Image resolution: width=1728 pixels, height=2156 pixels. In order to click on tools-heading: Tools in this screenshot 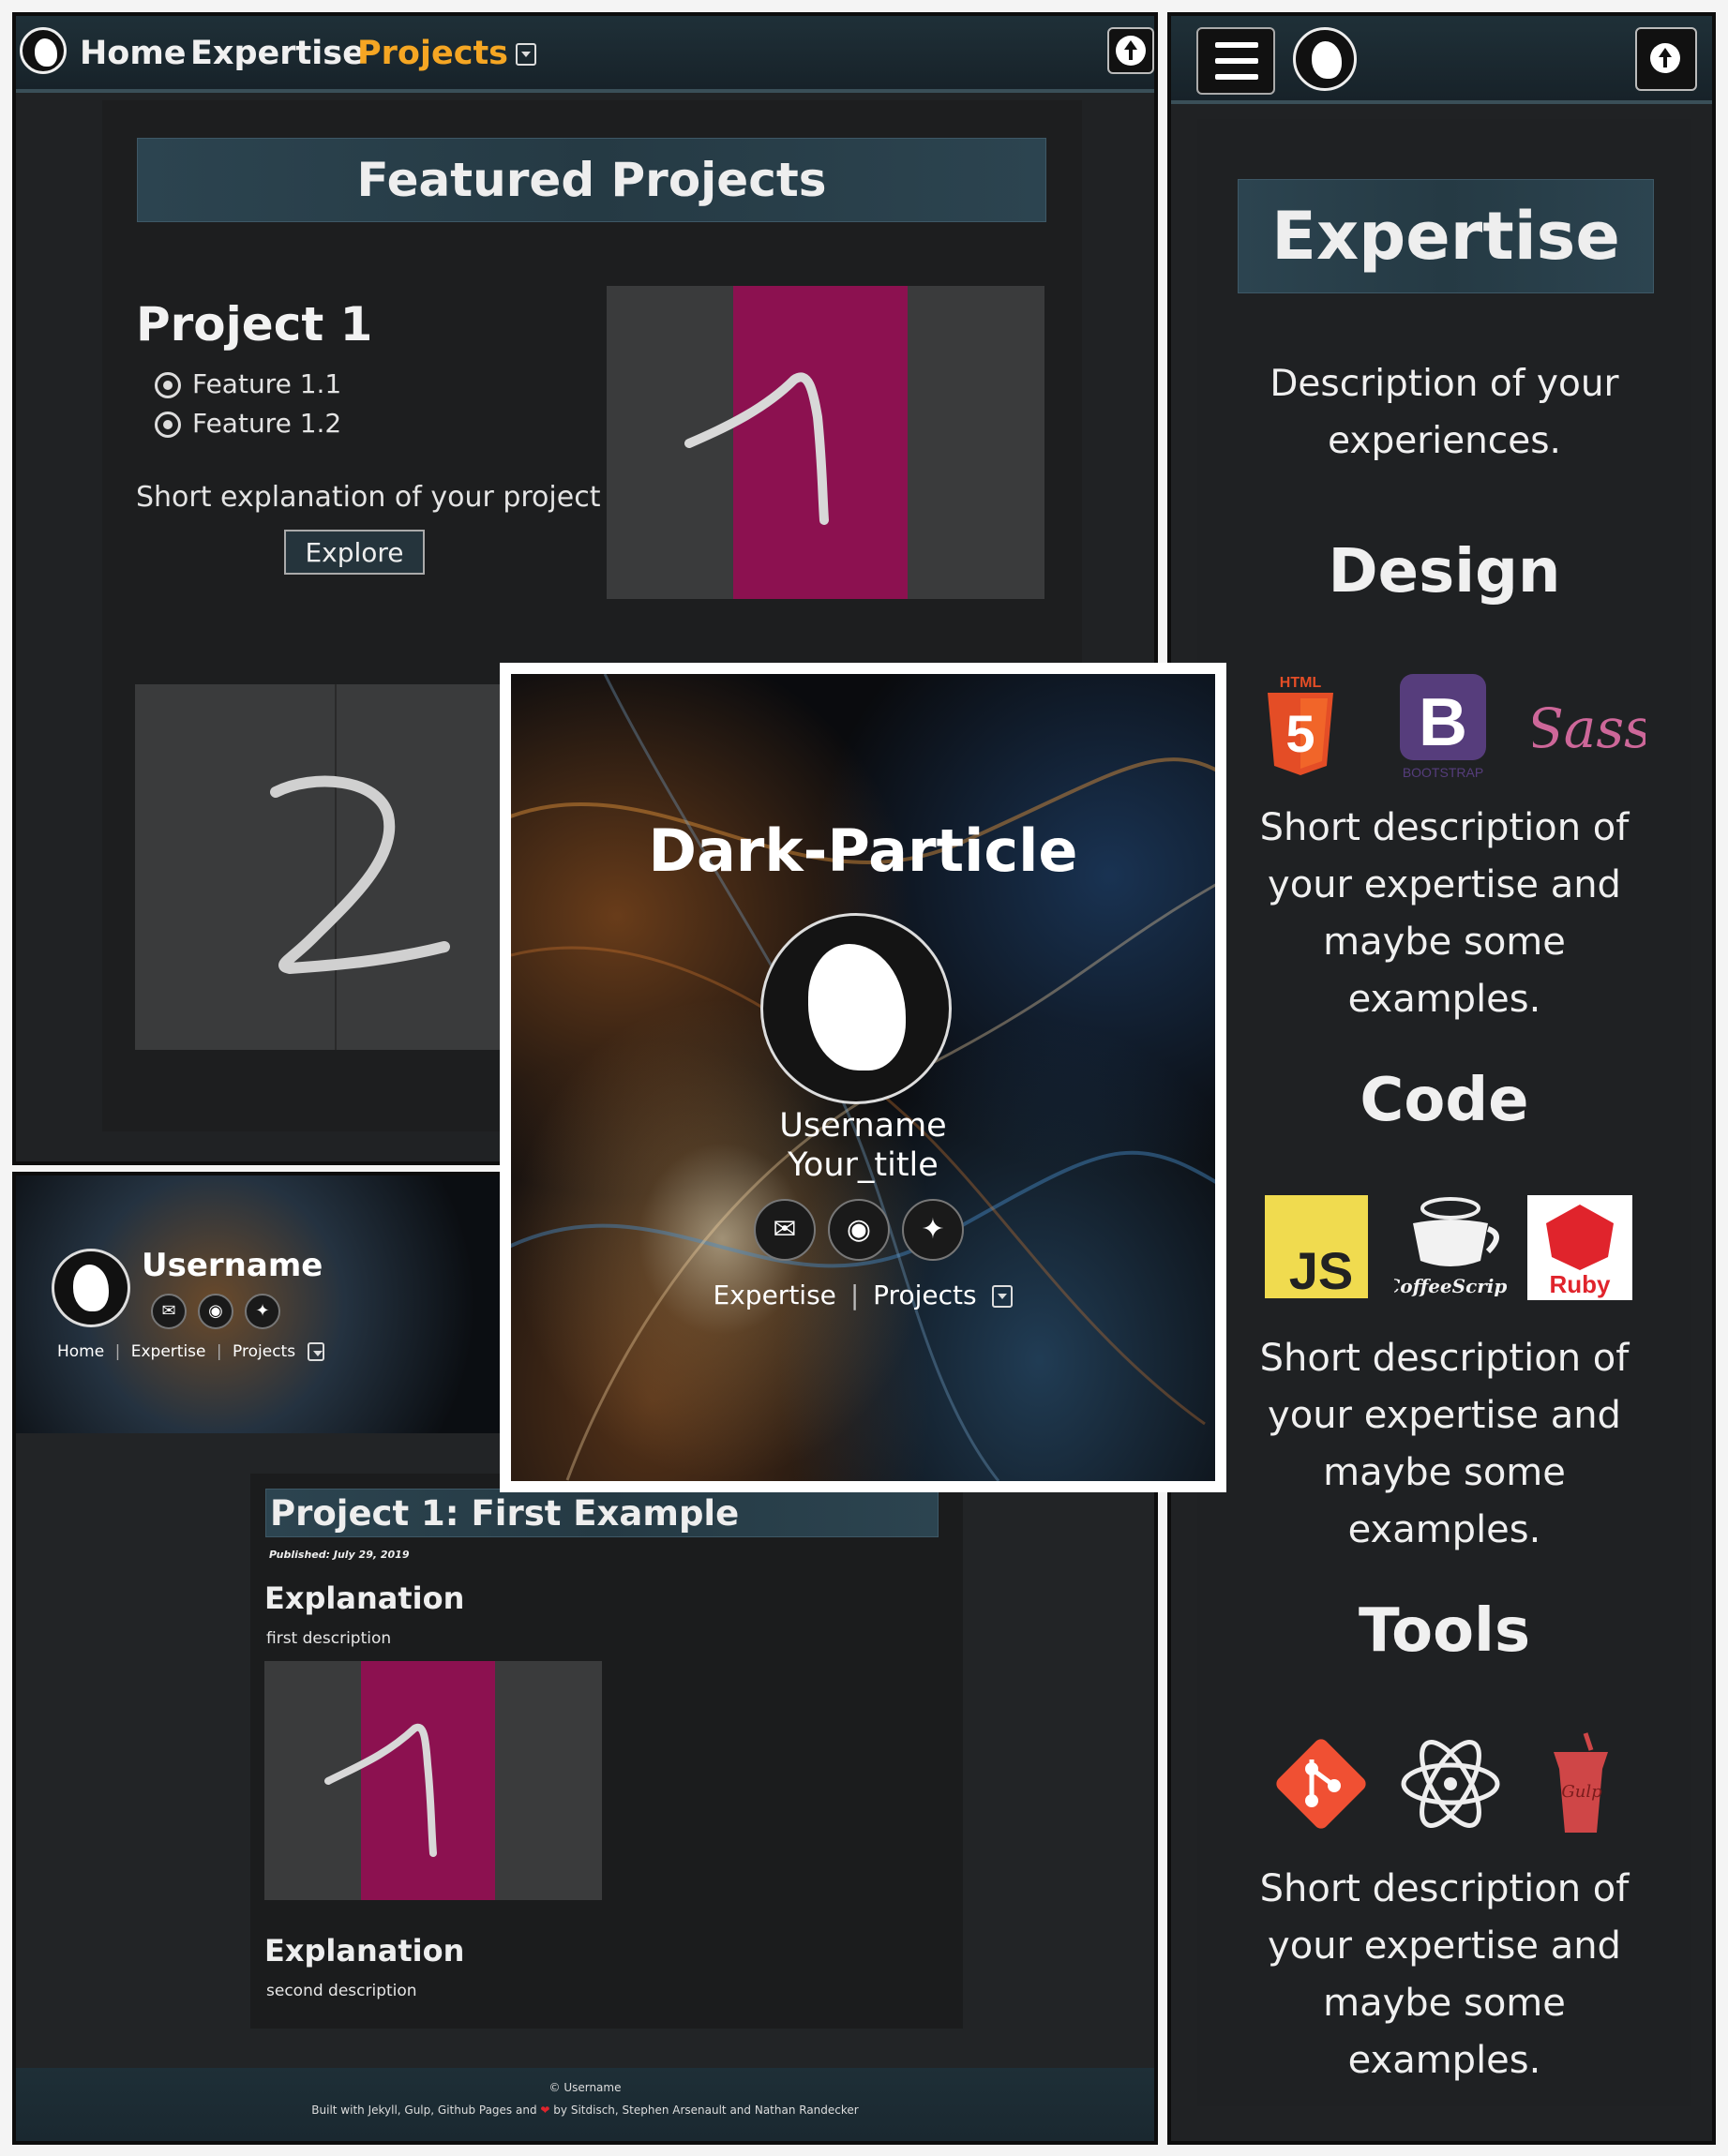, I will do `click(1444, 1631)`.